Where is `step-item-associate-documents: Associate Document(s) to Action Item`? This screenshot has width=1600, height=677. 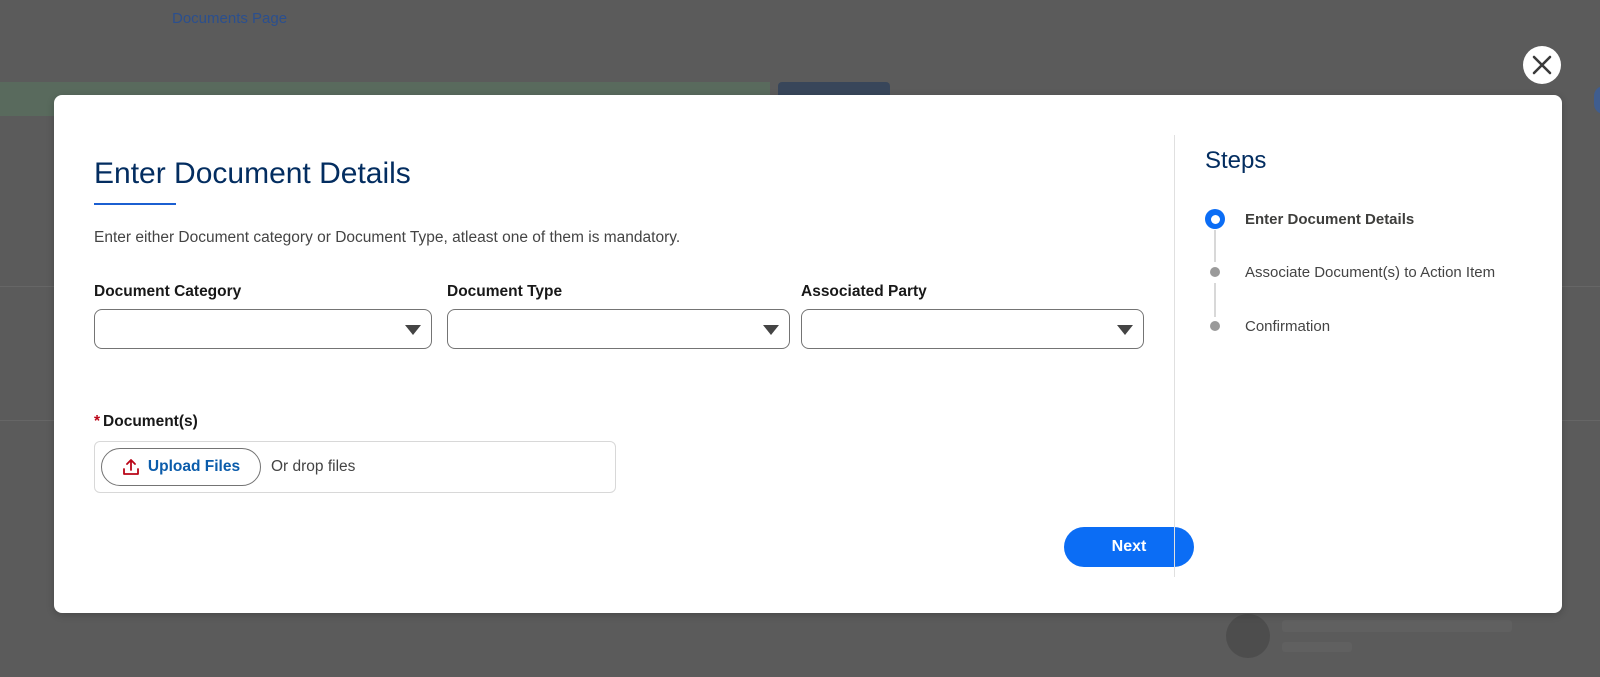
step-item-associate-documents: Associate Document(s) to Action Item is located at coordinates (1350, 272).